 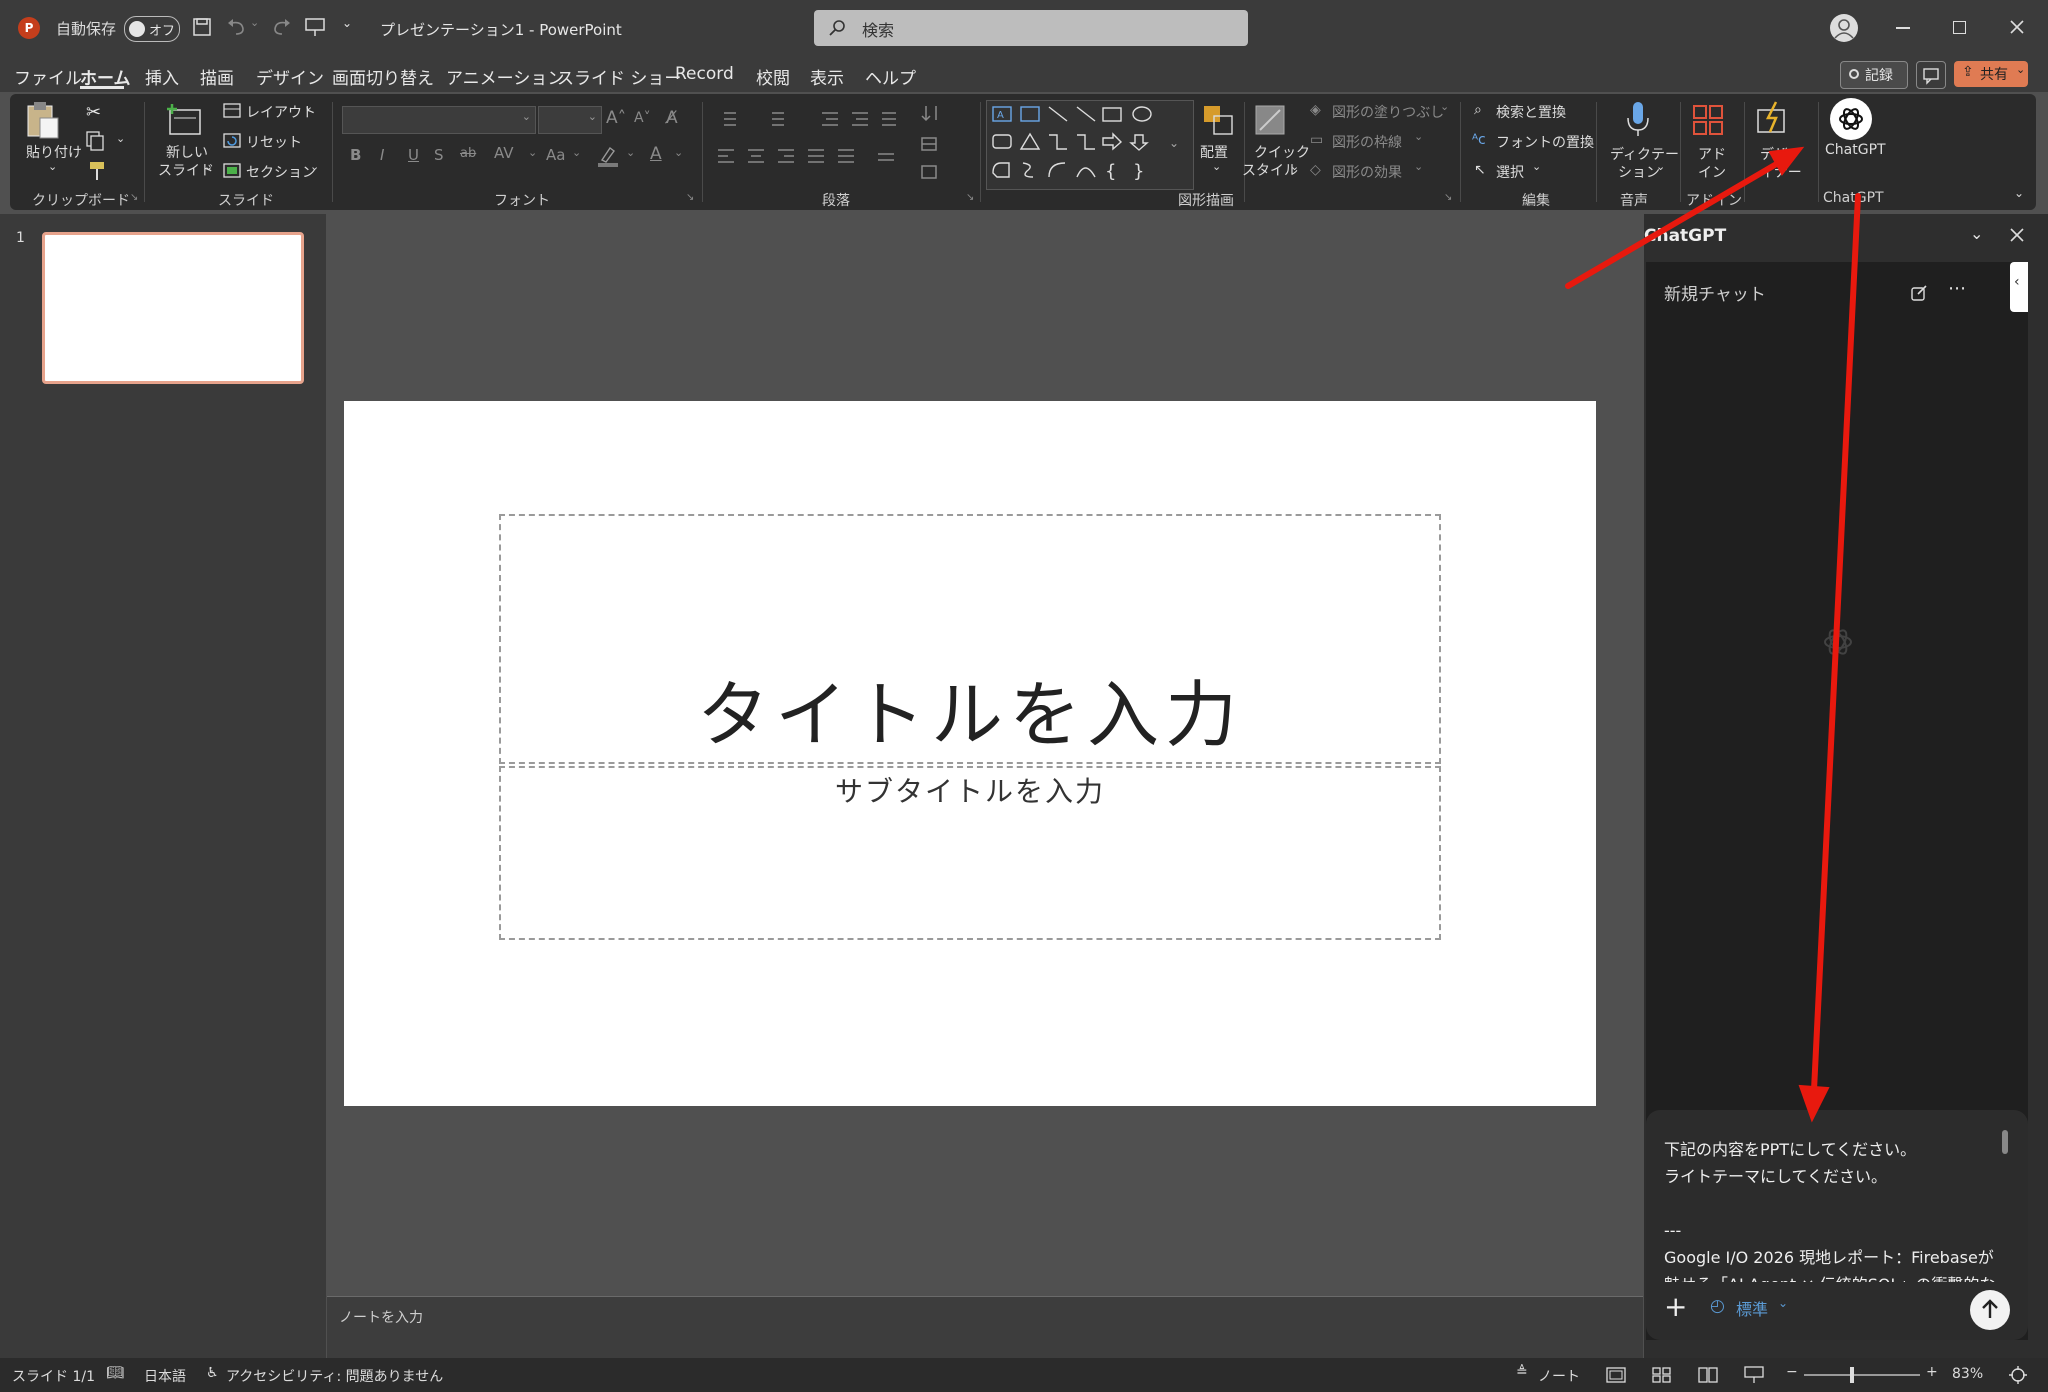 What do you see at coordinates (413, 155) in the screenshot?
I see `underline-button: U` at bounding box center [413, 155].